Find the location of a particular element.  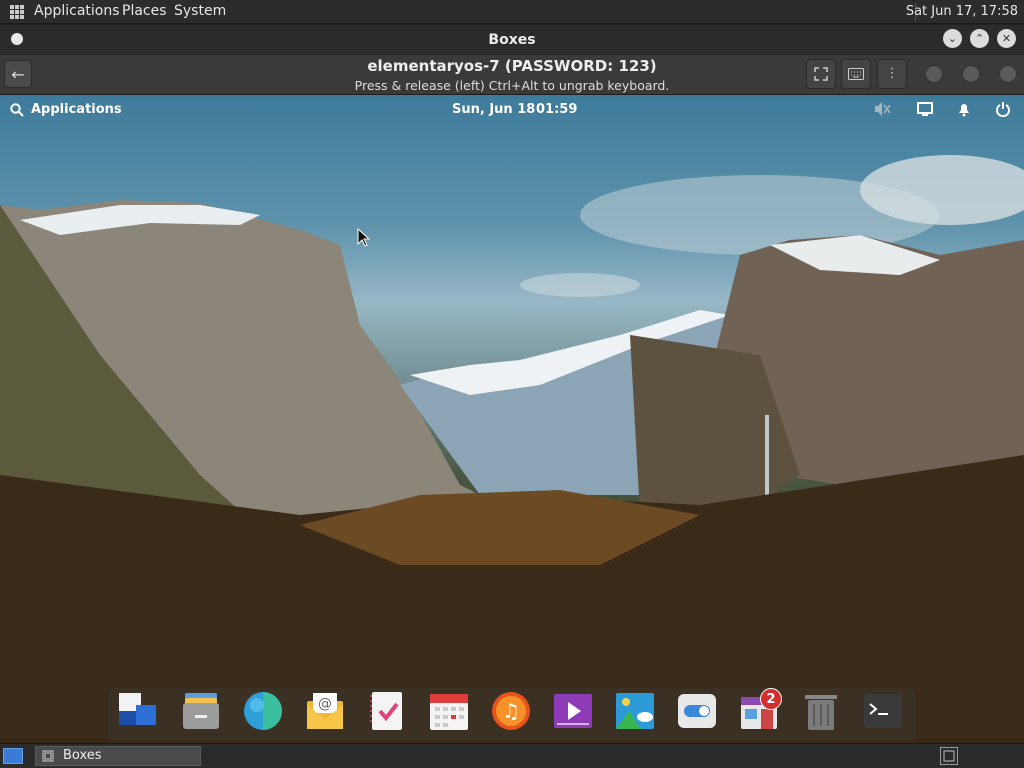

tasks-icon is located at coordinates (386, 711).